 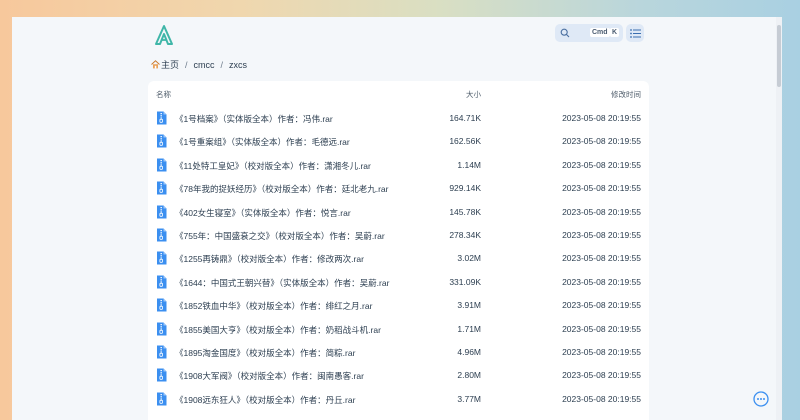 What do you see at coordinates (273, 306) in the screenshot?
I see `file-name: 《1852铁血中华》（校对版全本）作者：绯红之月.rar` at bounding box center [273, 306].